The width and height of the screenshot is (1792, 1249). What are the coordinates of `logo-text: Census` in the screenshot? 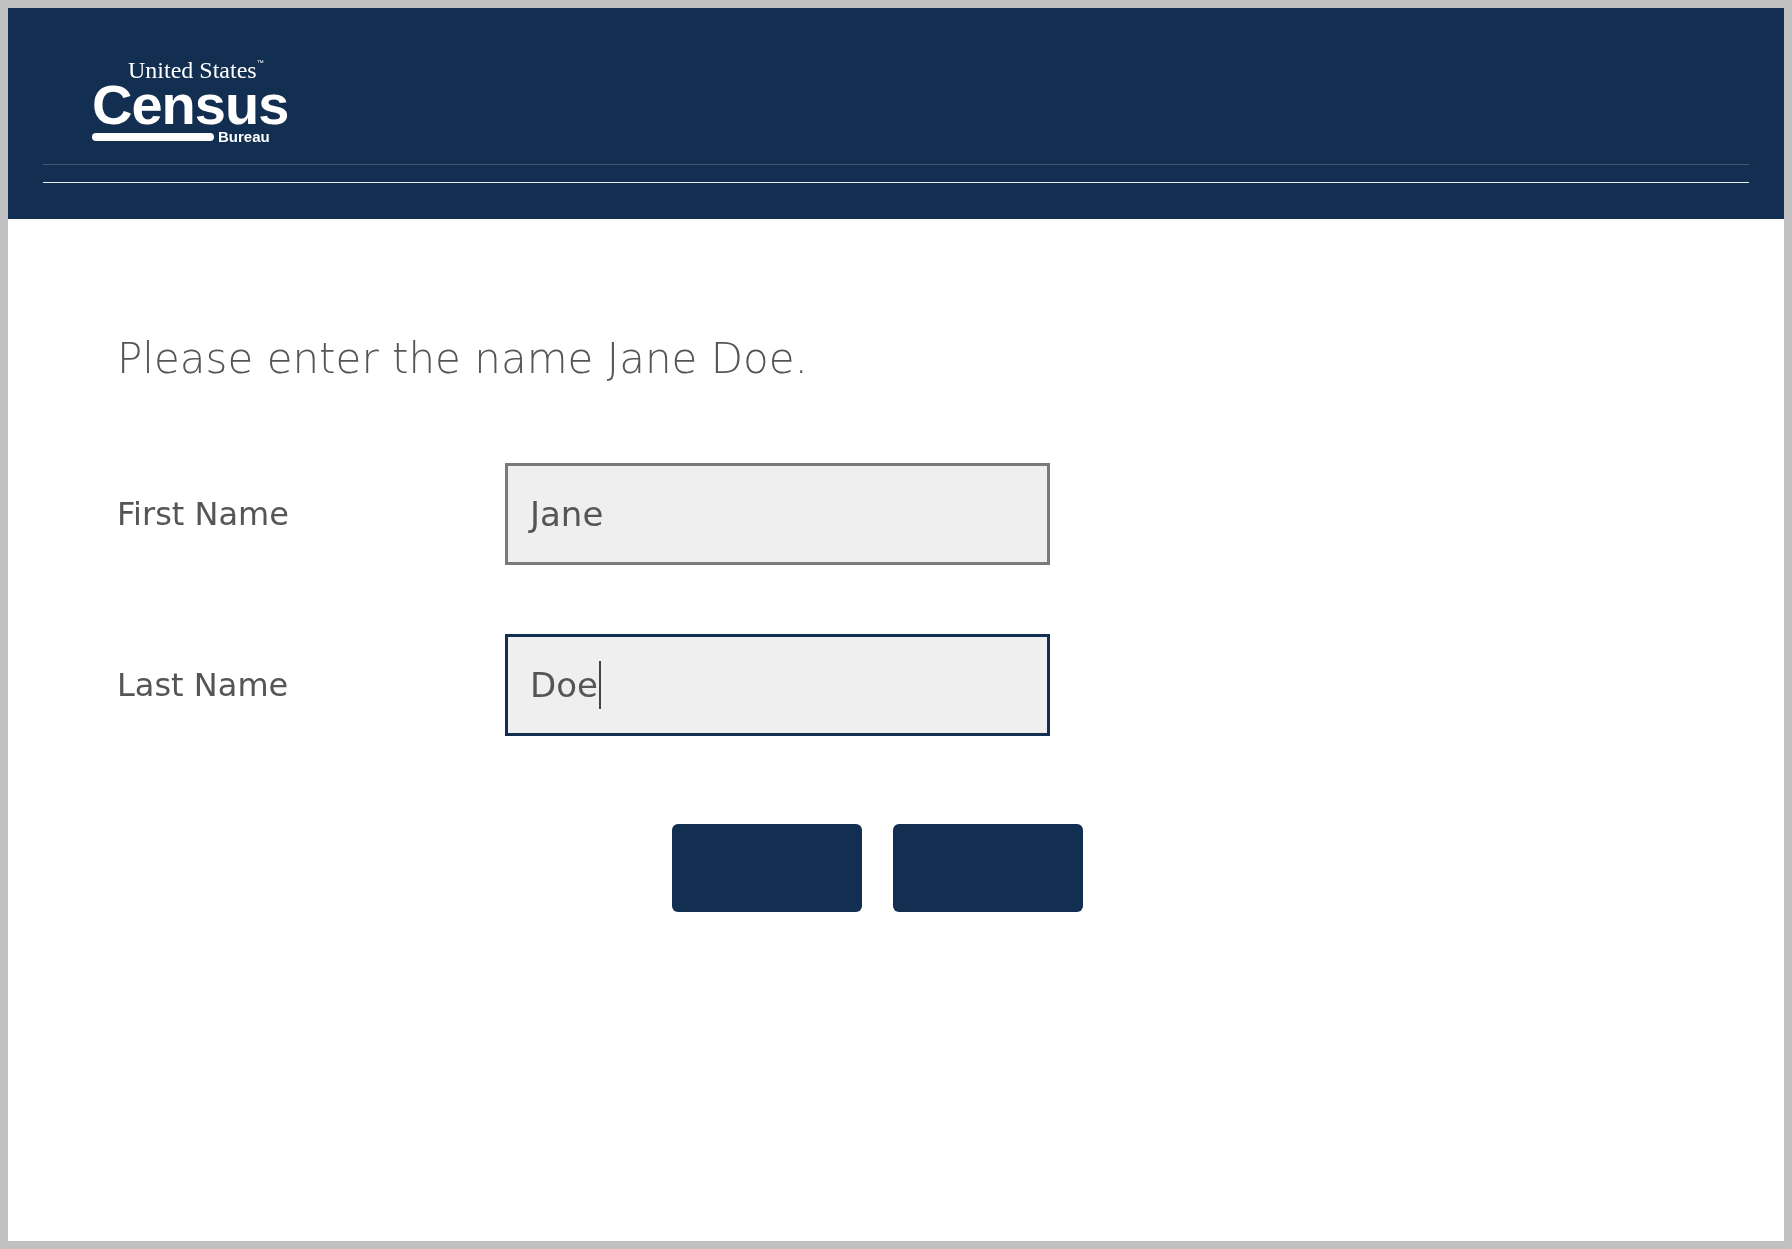 It's located at (191, 105).